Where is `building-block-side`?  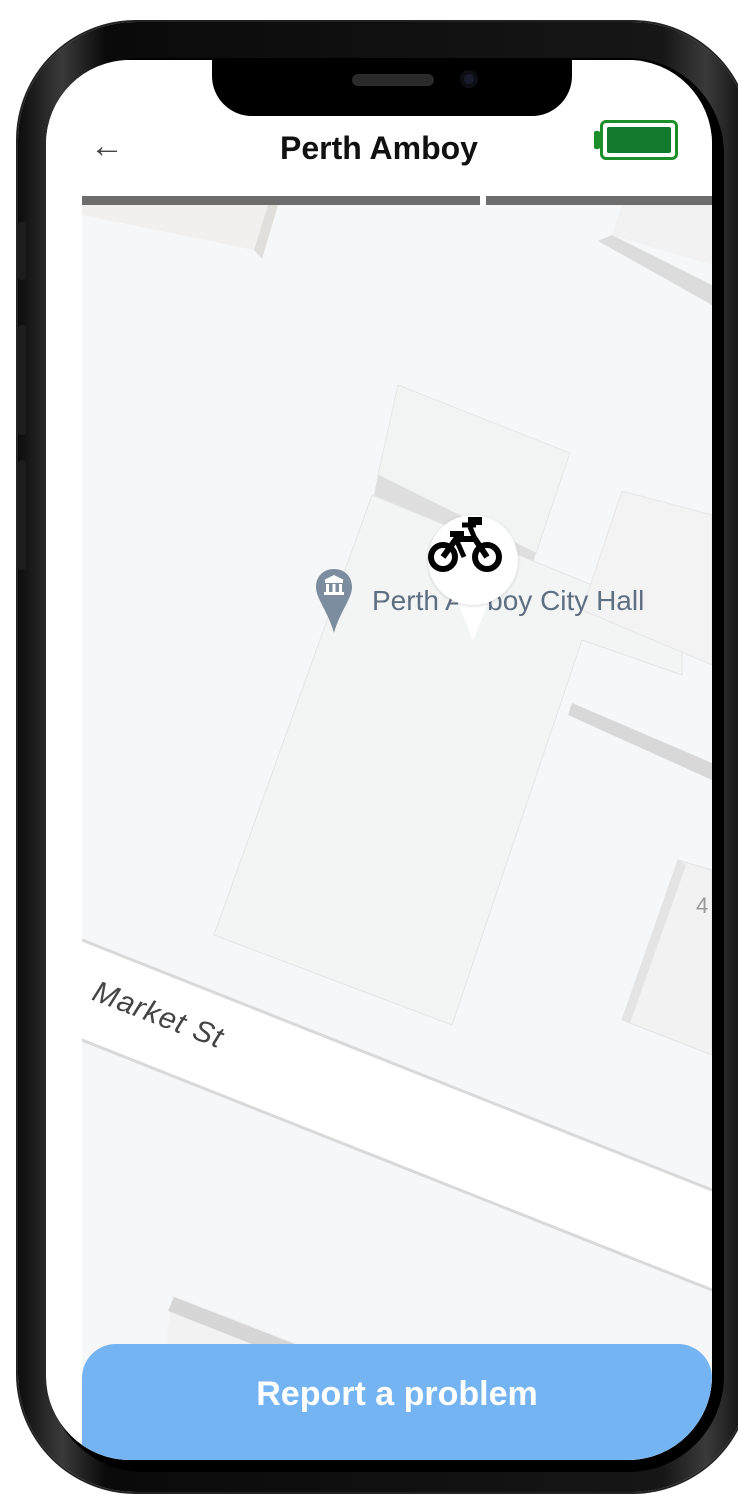 building-block-side is located at coordinates (640, 741).